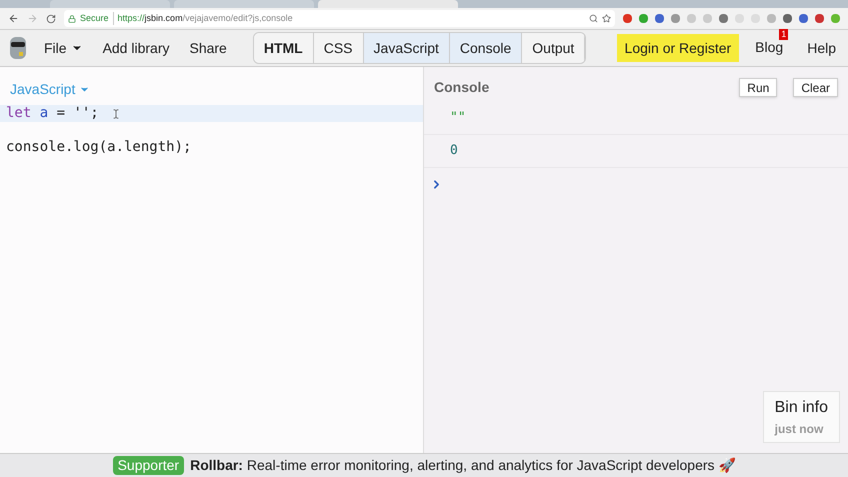 The height and width of the screenshot is (477, 848). Describe the element at coordinates (486, 48) in the screenshot. I see `panel-tab: Console` at that location.